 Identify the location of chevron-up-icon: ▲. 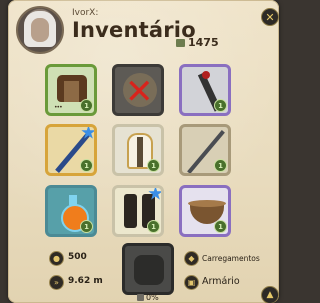
(270, 295).